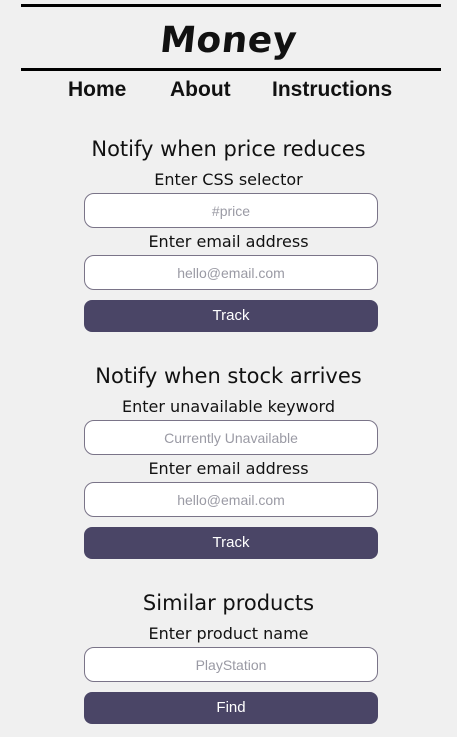  What do you see at coordinates (332, 90) in the screenshot?
I see `nav-instructions-link: Instructions` at bounding box center [332, 90].